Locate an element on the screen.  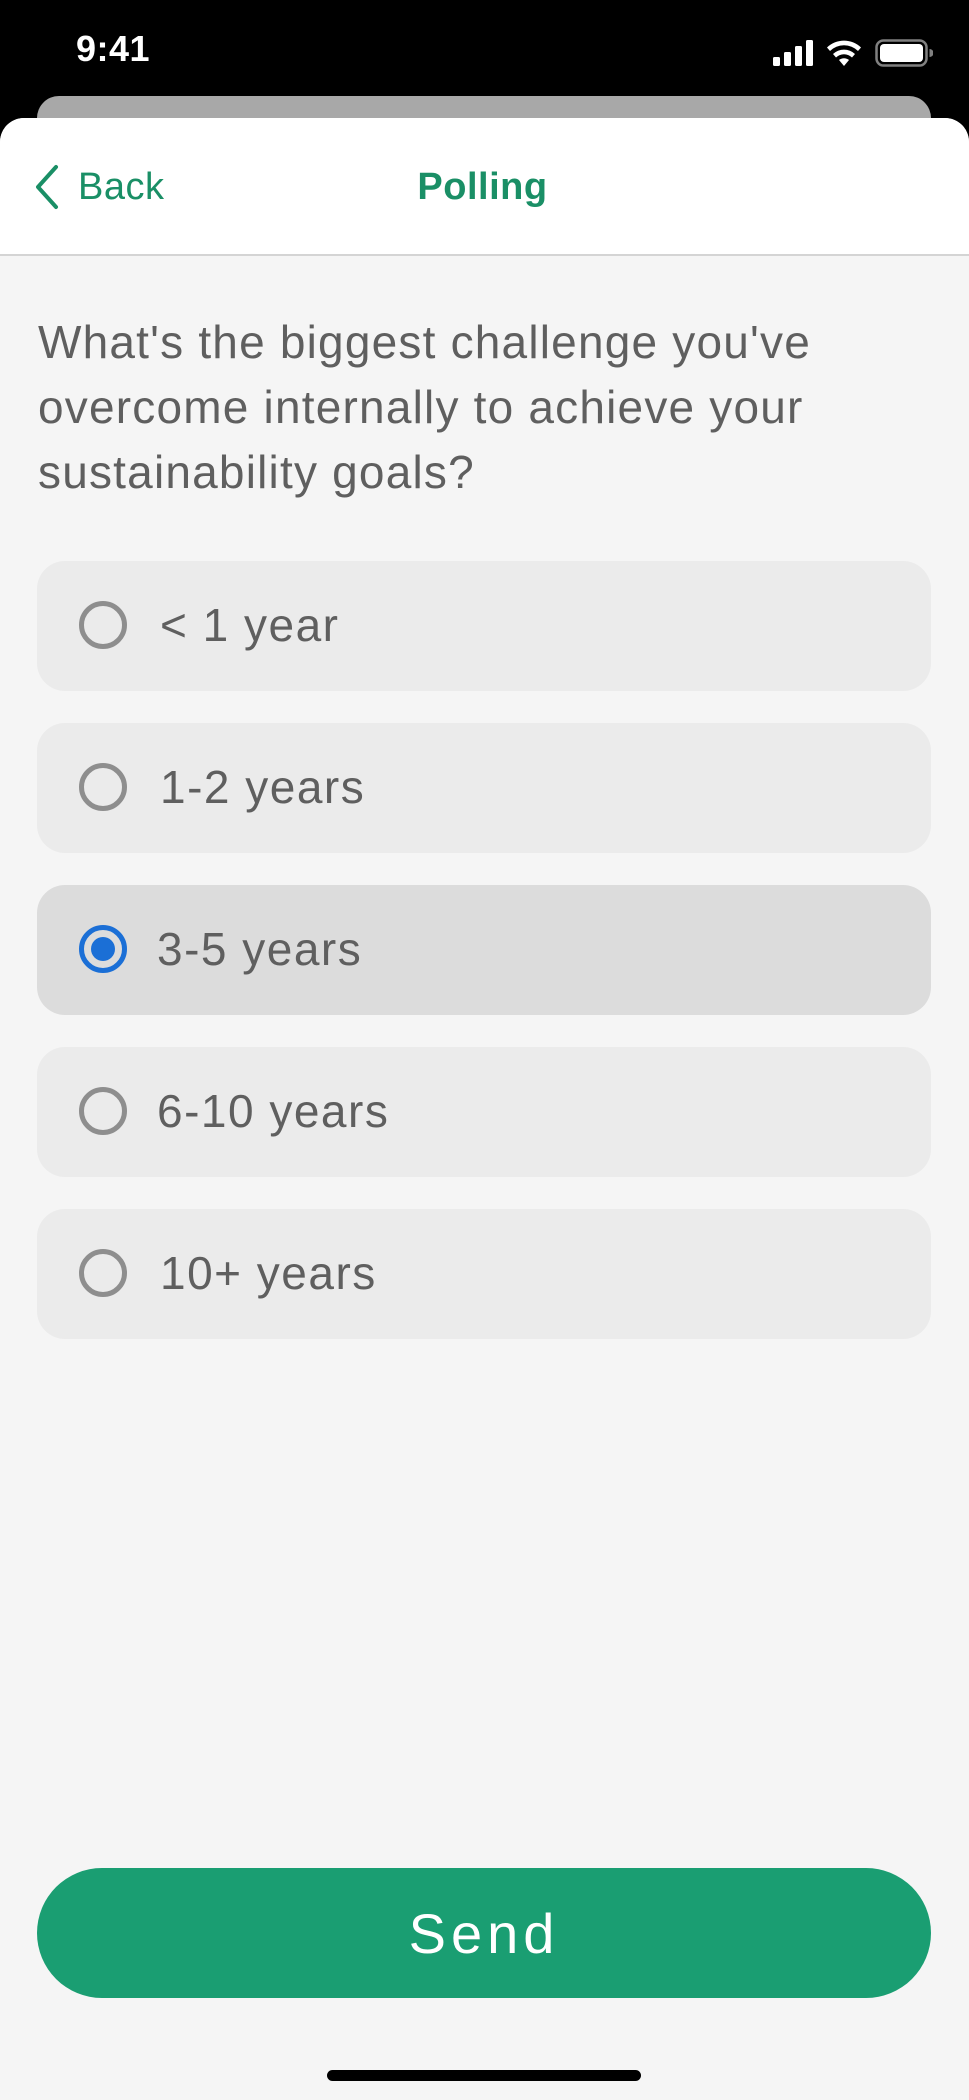
poll-option-3-5-years: 3-5 years is located at coordinates (484, 950).